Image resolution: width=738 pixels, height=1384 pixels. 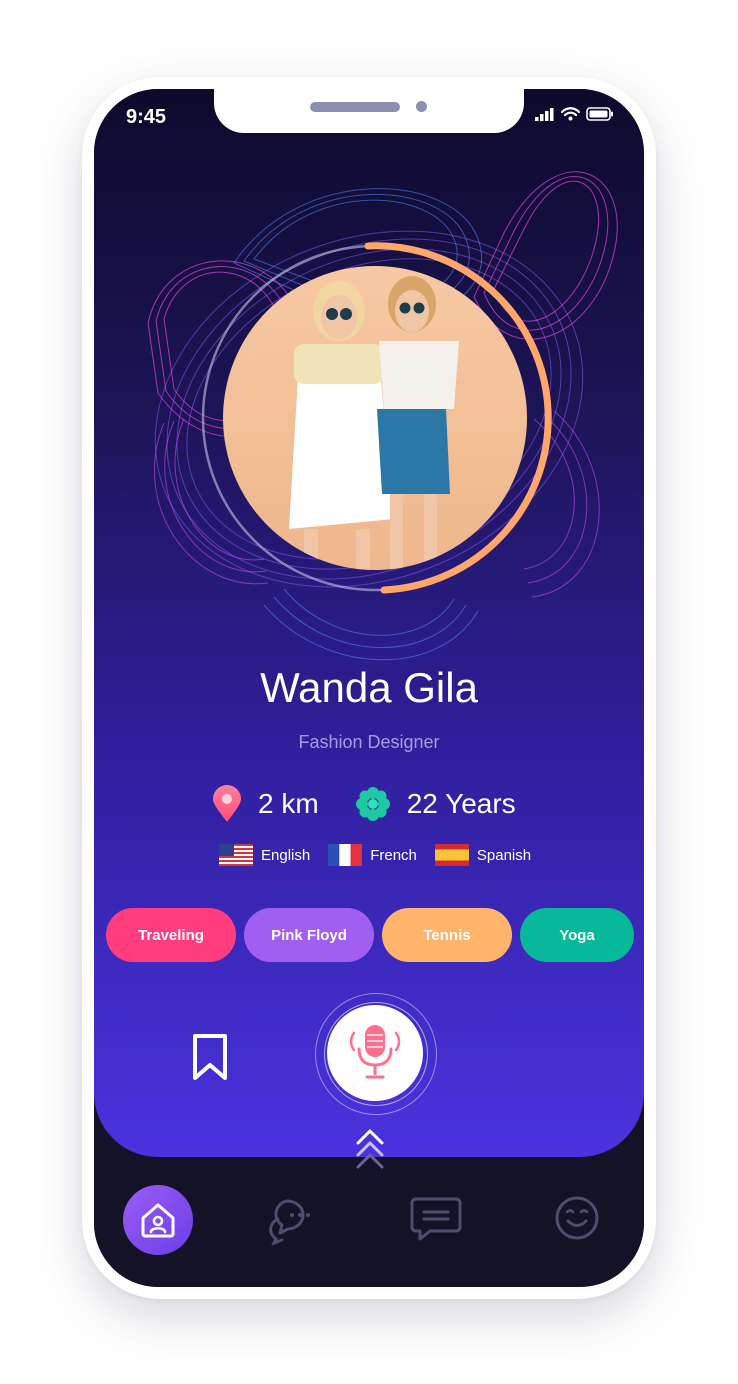 I want to click on language-spanish: Spanish, so click(x=483, y=855).